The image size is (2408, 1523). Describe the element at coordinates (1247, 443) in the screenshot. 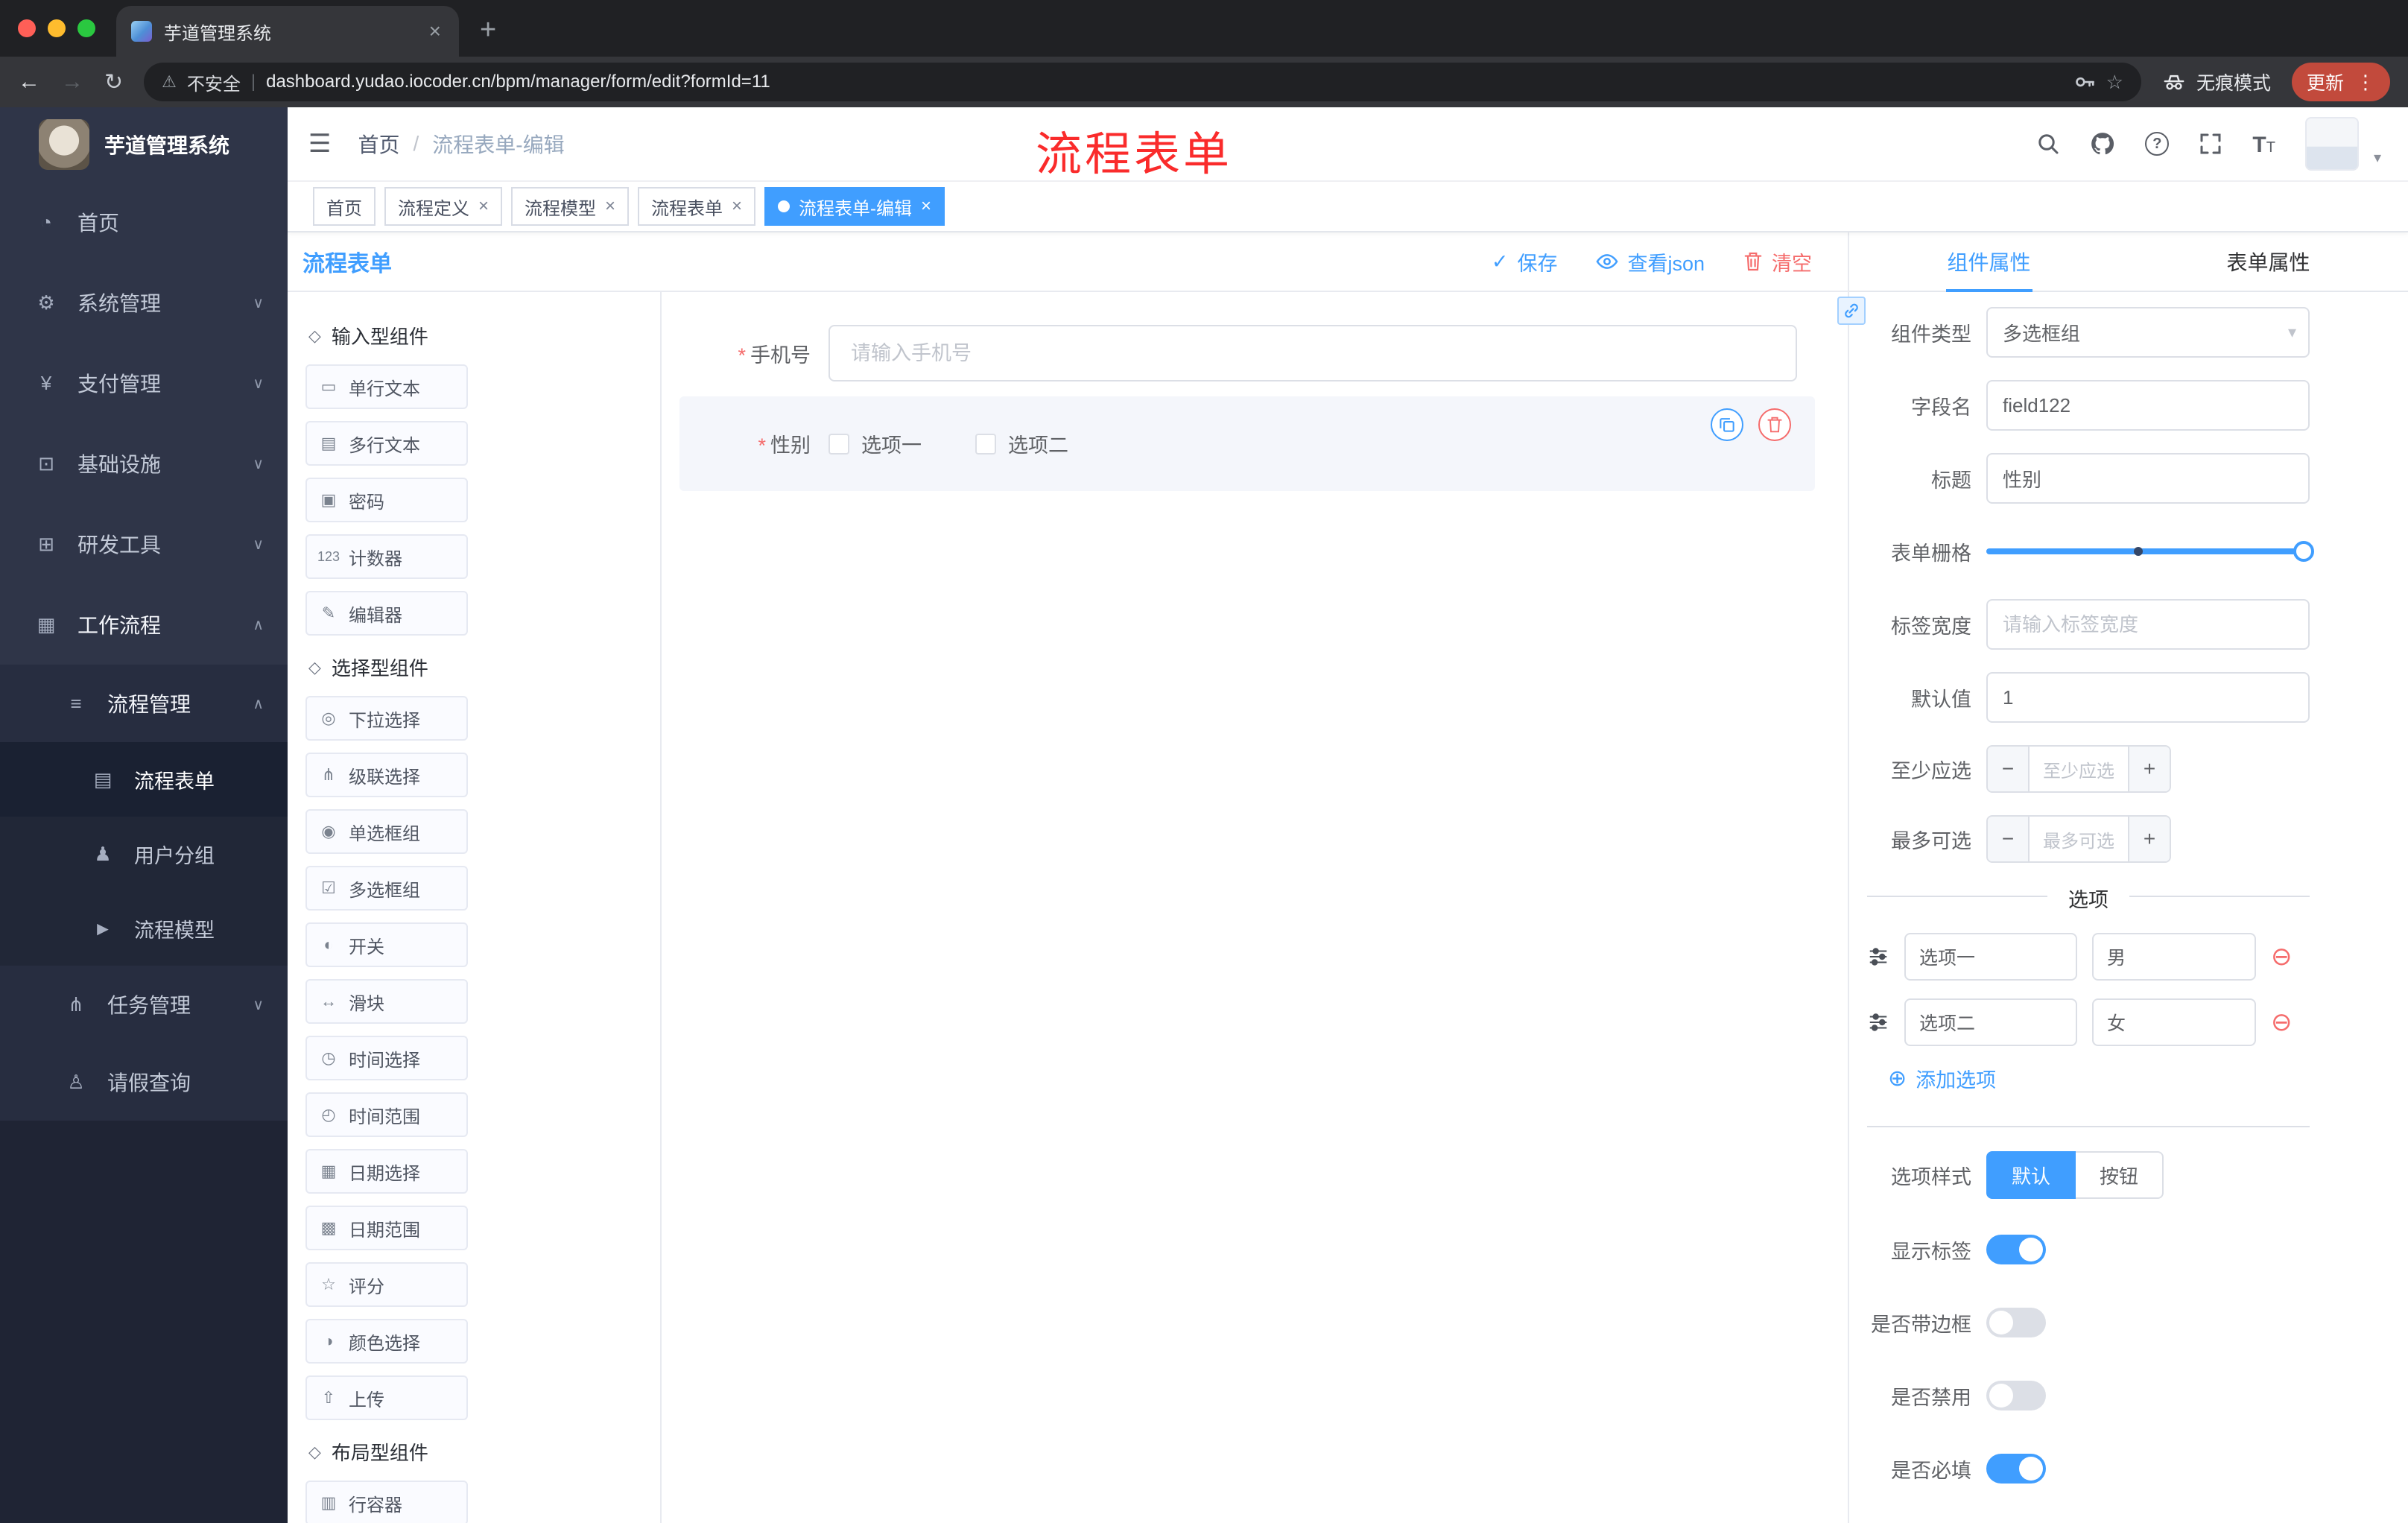

I see `canvas-field-gender-selected: * 性别 选项一 选项二` at that location.